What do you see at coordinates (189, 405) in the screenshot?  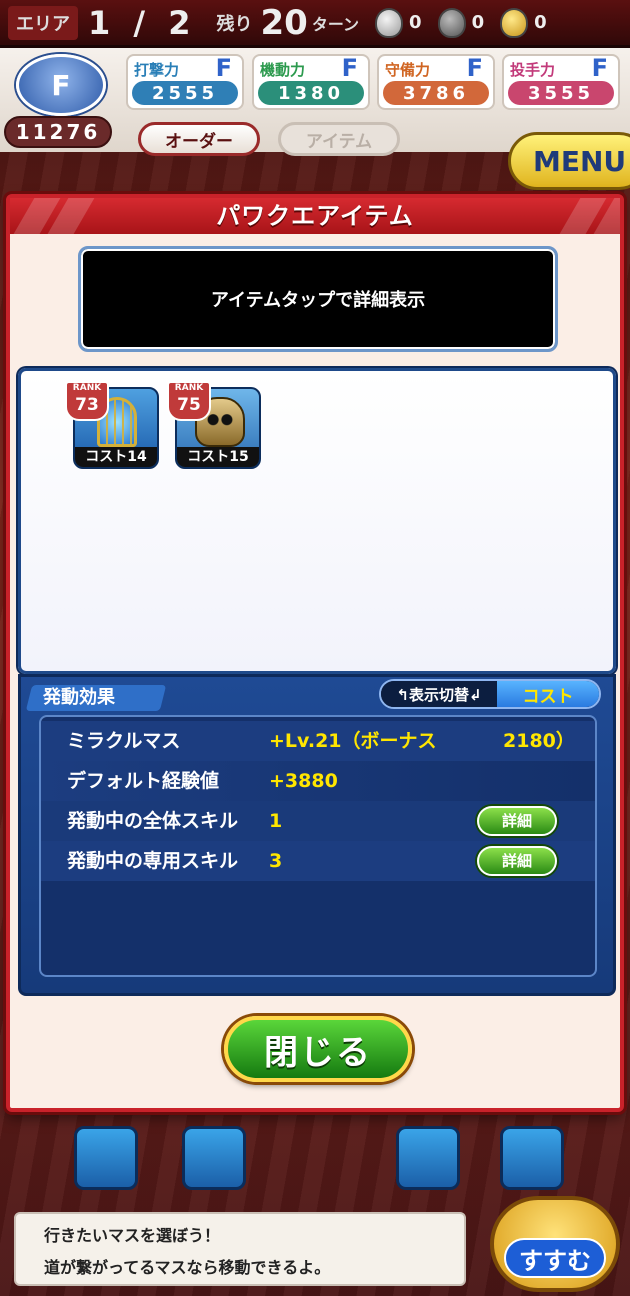 I see `rank-number: 75` at bounding box center [189, 405].